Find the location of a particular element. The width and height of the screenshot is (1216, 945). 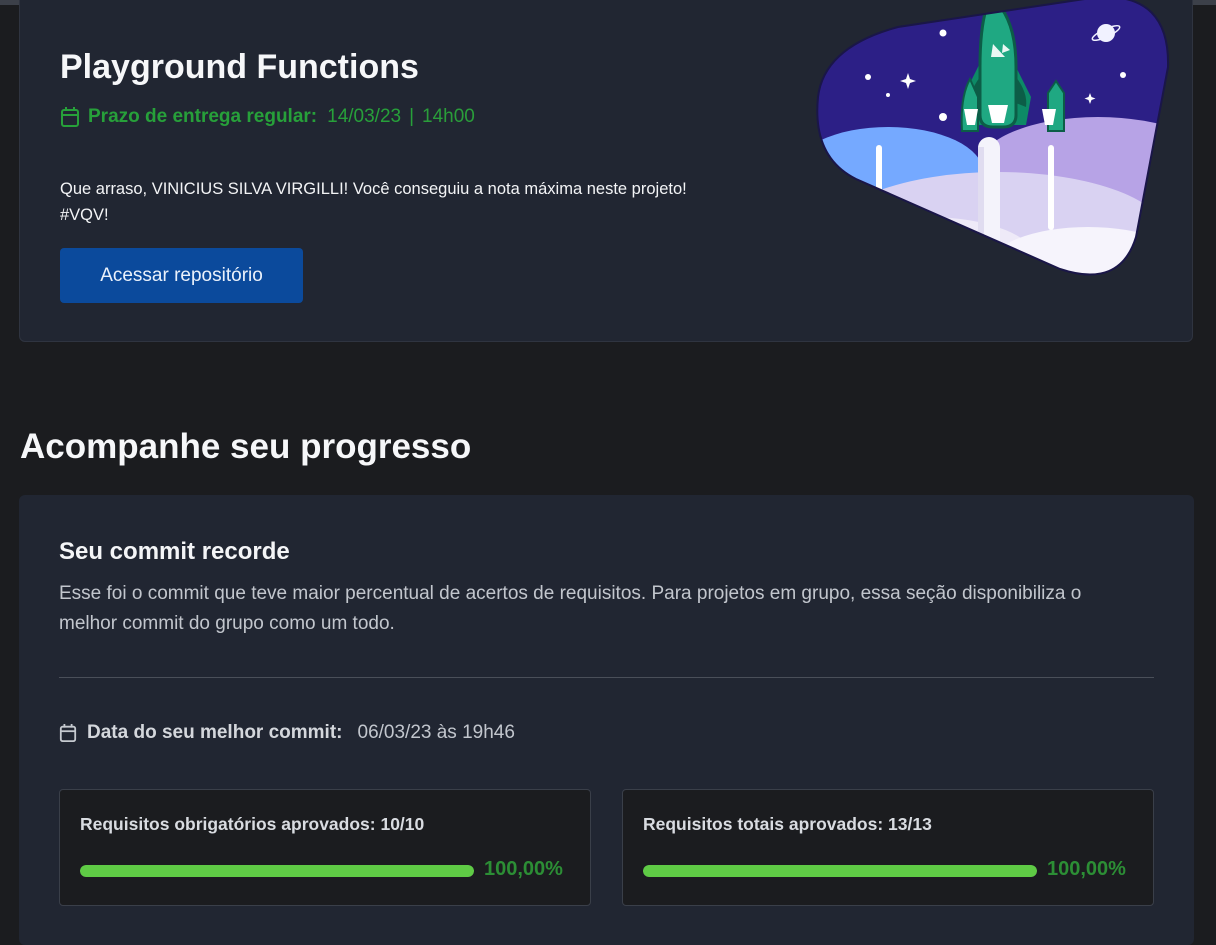

mandatory-progress-percent: 100,00% is located at coordinates (523, 869).